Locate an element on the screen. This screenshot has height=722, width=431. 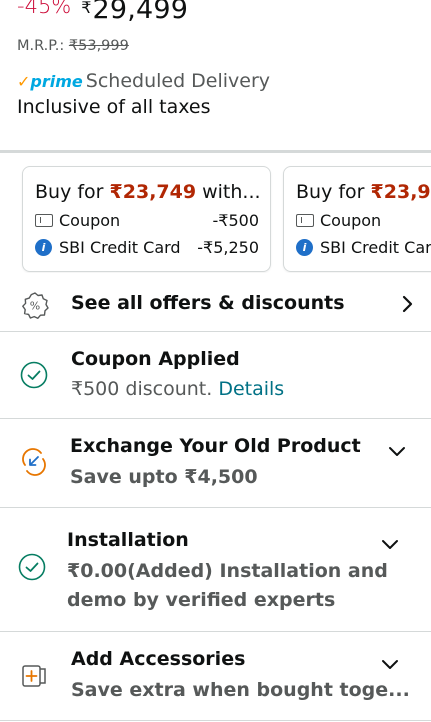
offer-card-line: i SBI Credit Car is located at coordinates (363, 247).